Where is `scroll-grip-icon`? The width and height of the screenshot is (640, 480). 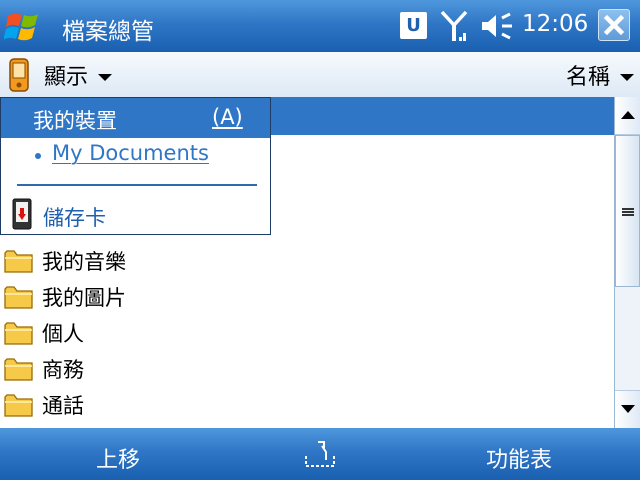
scroll-grip-icon is located at coordinates (628, 212).